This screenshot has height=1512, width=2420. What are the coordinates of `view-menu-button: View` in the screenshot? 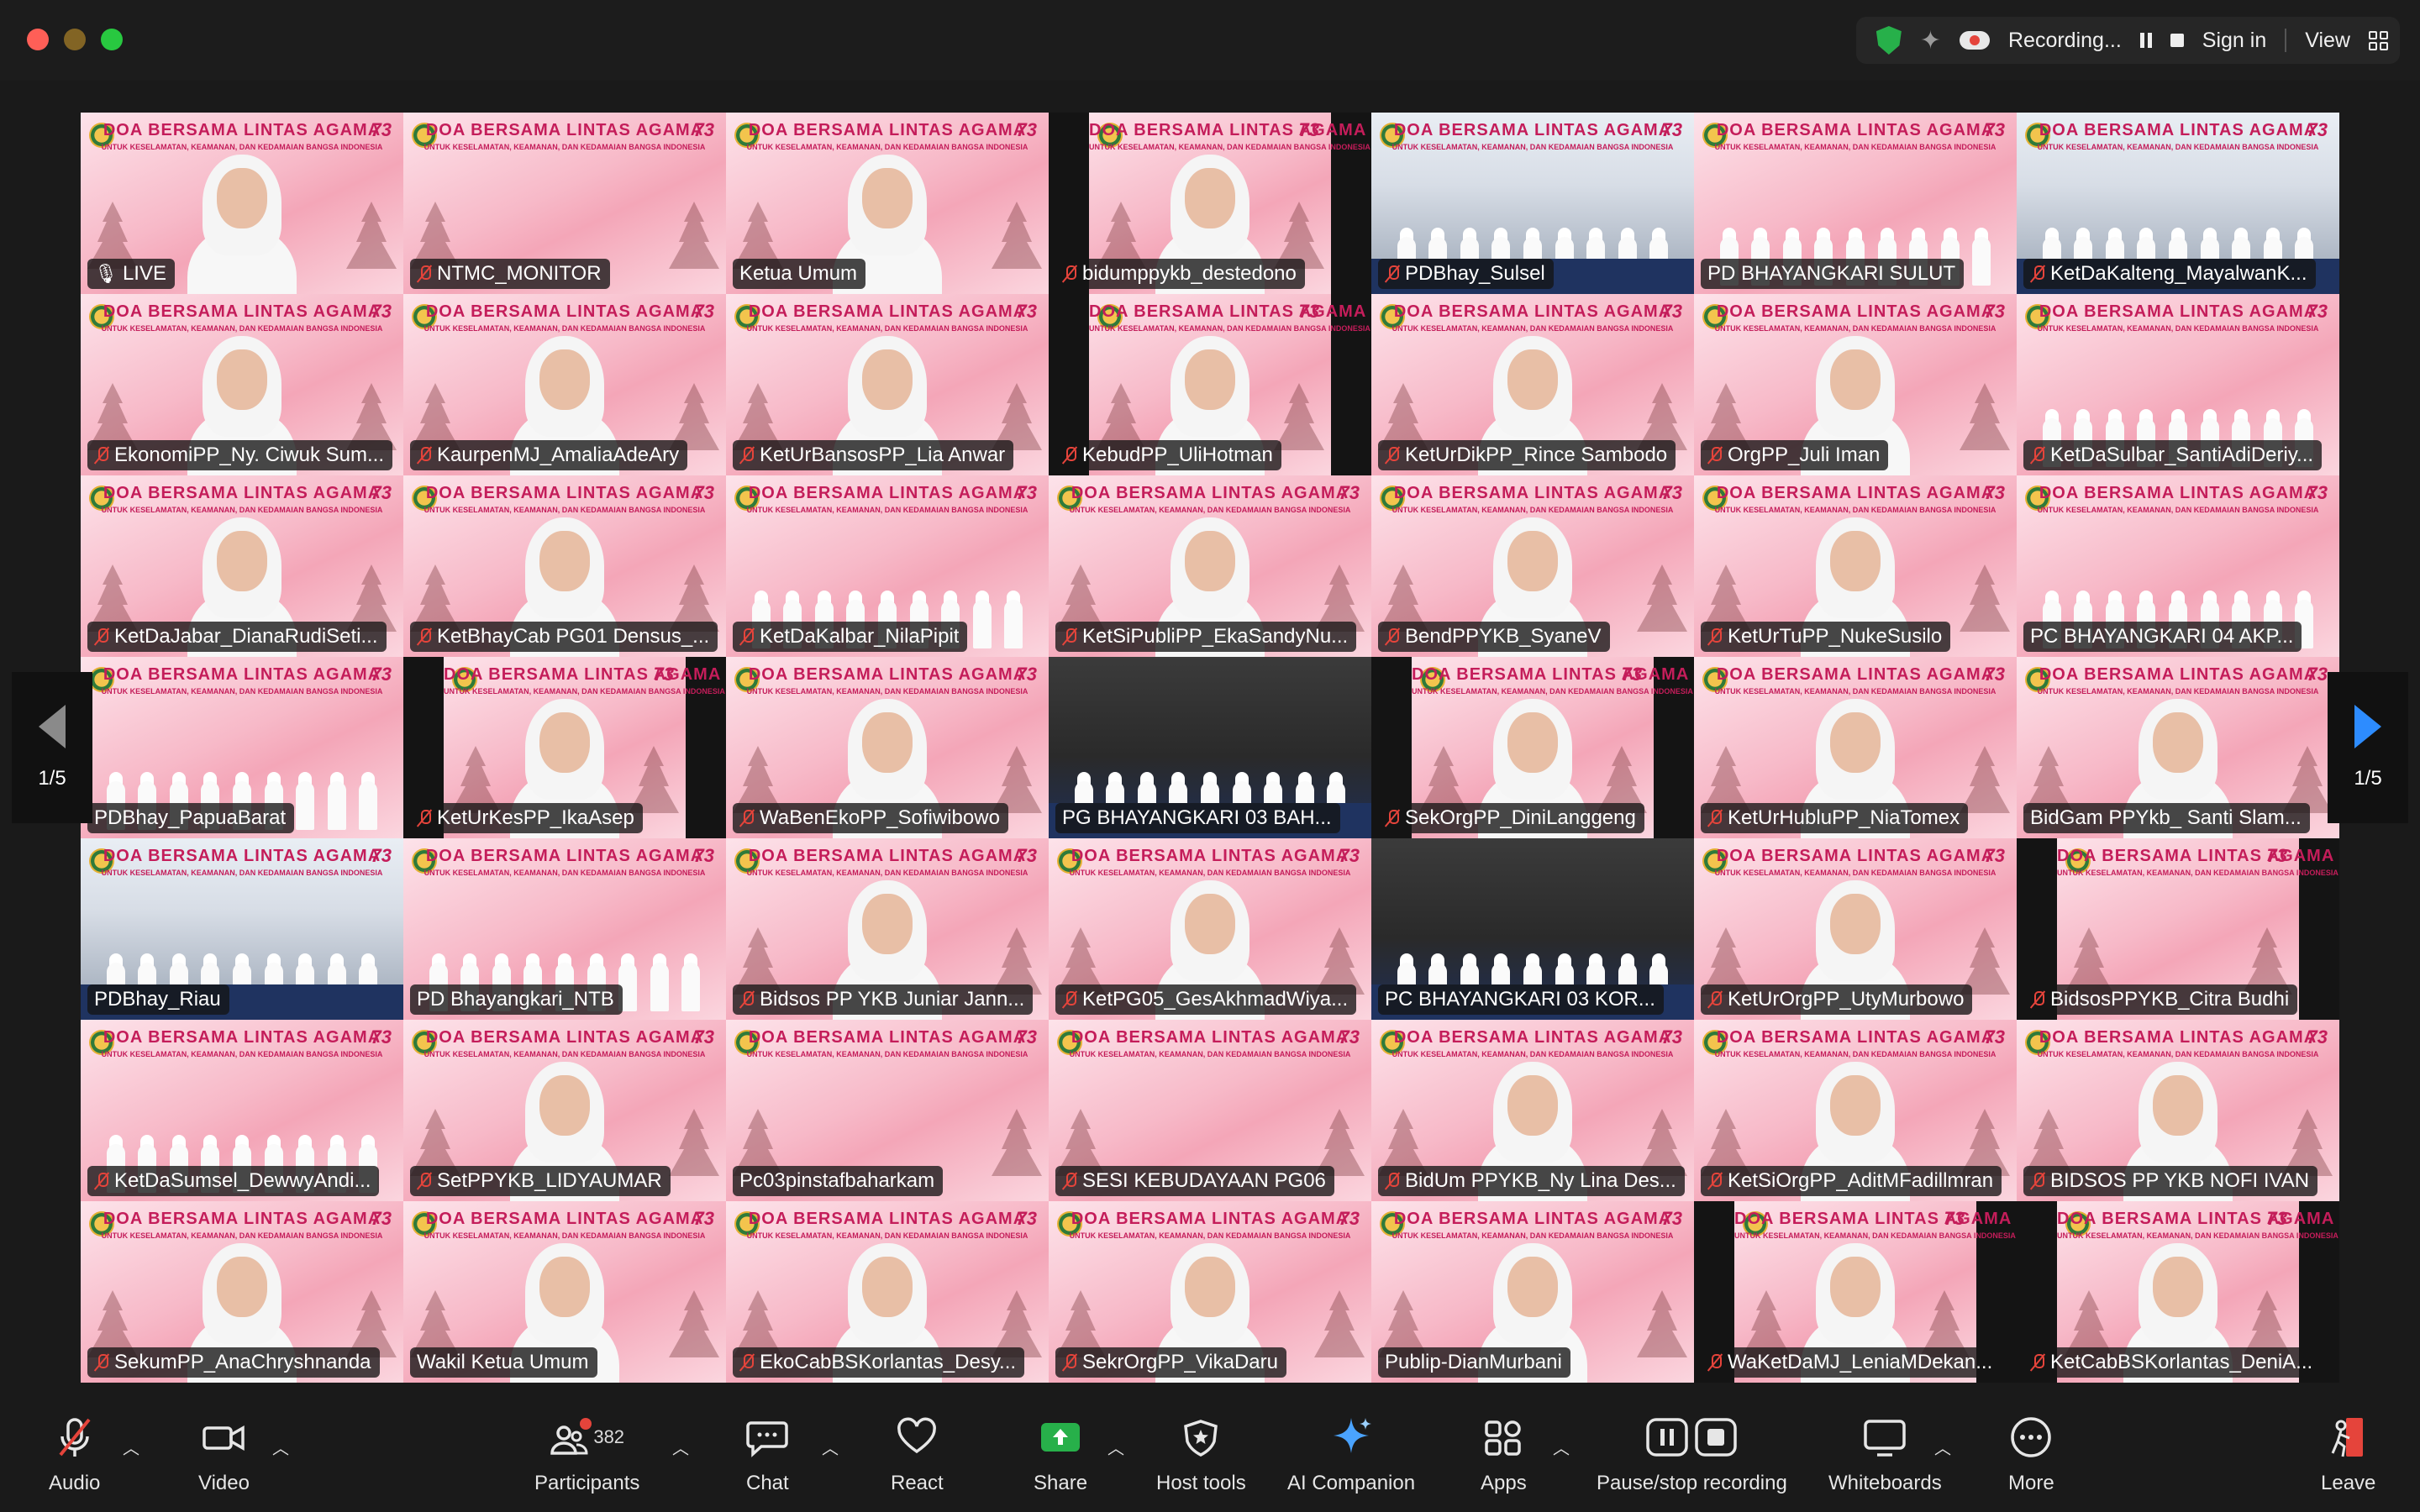 It's located at (2328, 41).